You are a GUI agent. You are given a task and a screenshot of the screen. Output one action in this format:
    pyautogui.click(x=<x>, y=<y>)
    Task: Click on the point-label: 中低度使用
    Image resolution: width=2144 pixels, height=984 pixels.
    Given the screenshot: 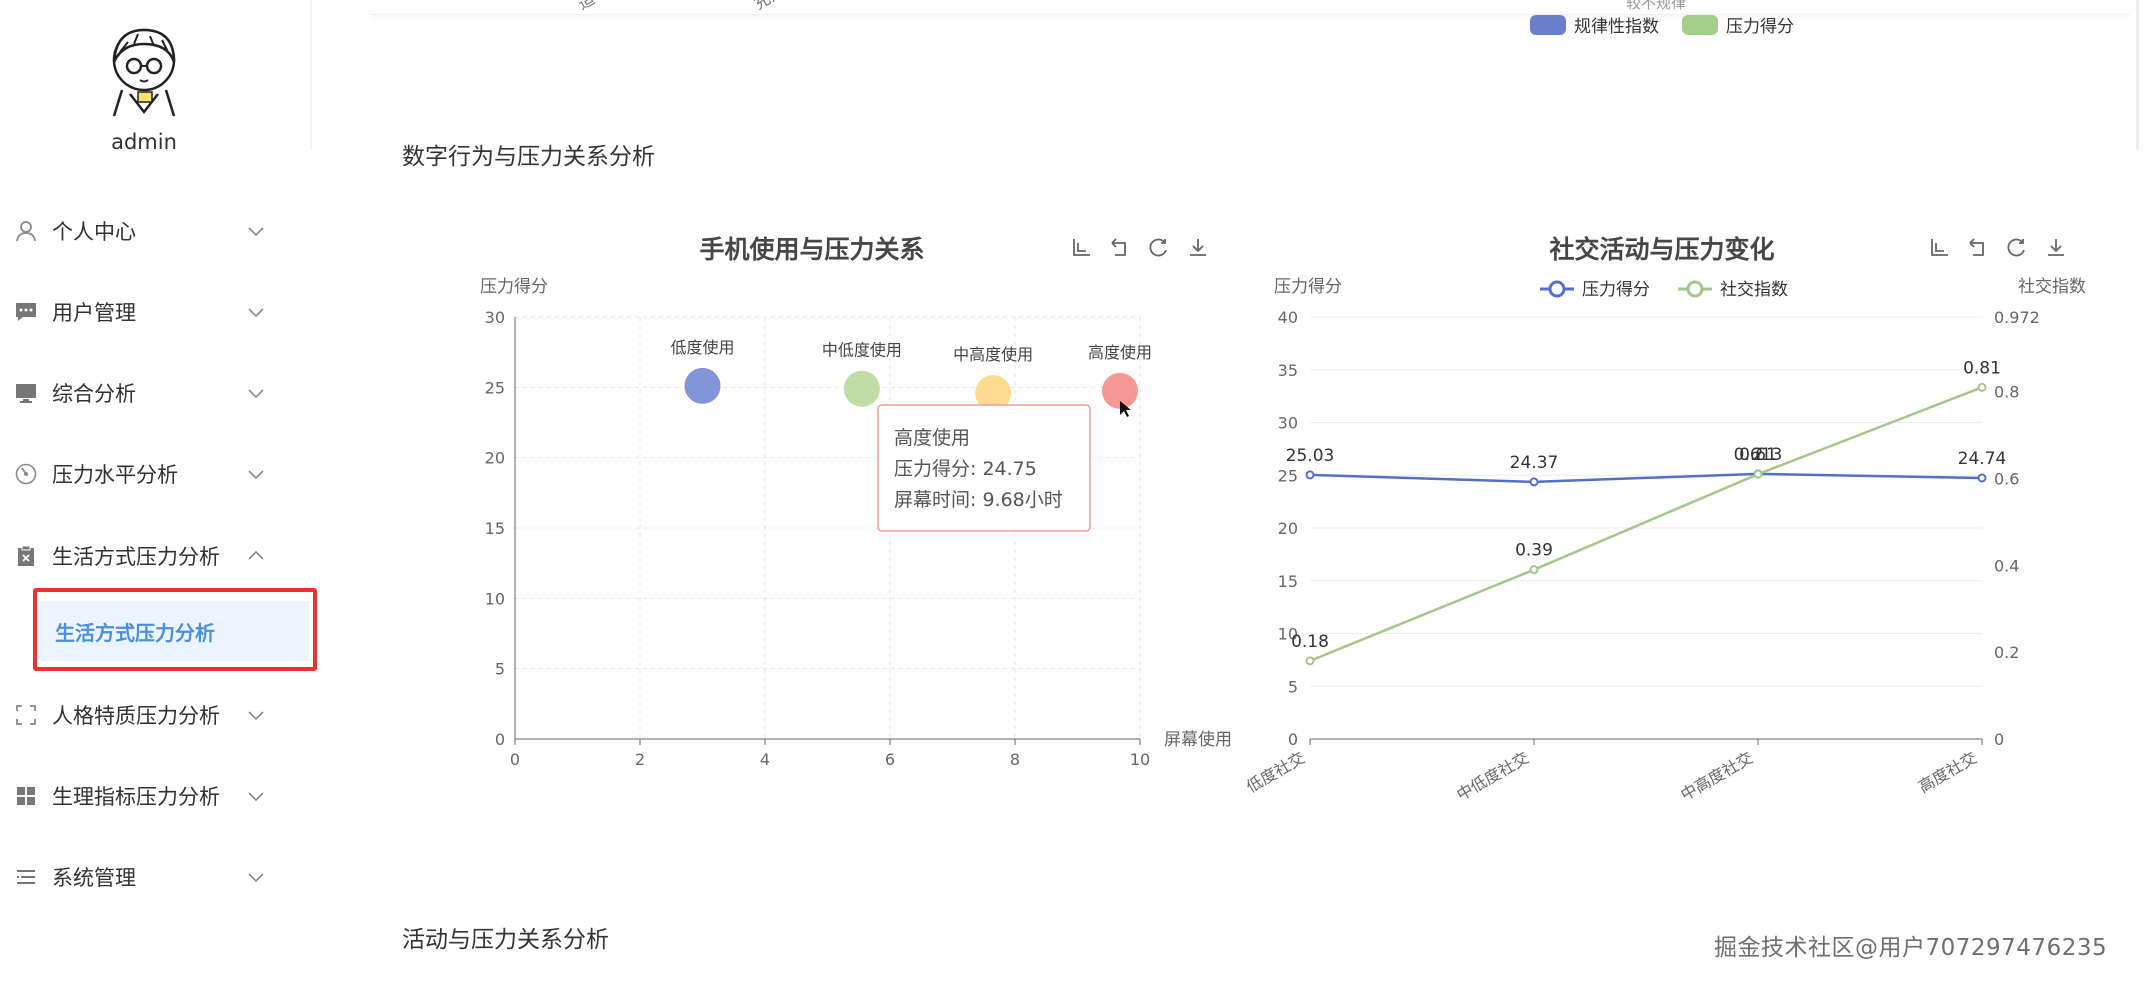 What is the action you would take?
    pyautogui.click(x=862, y=350)
    